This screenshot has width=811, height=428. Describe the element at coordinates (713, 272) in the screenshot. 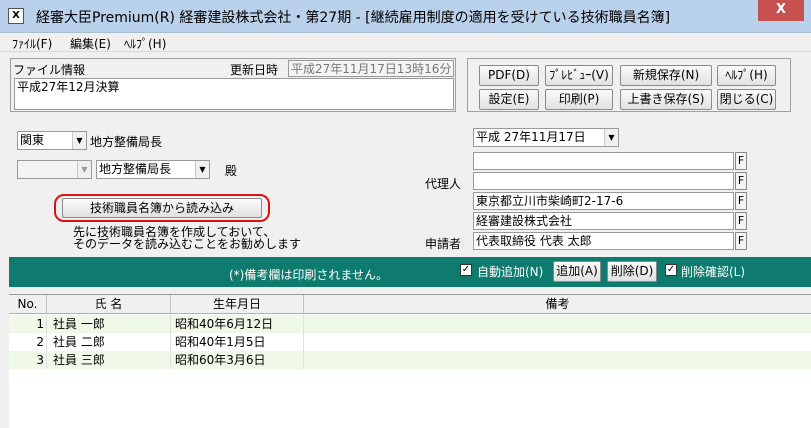

I see `delete-confirm-label: 削除確認(L)` at that location.